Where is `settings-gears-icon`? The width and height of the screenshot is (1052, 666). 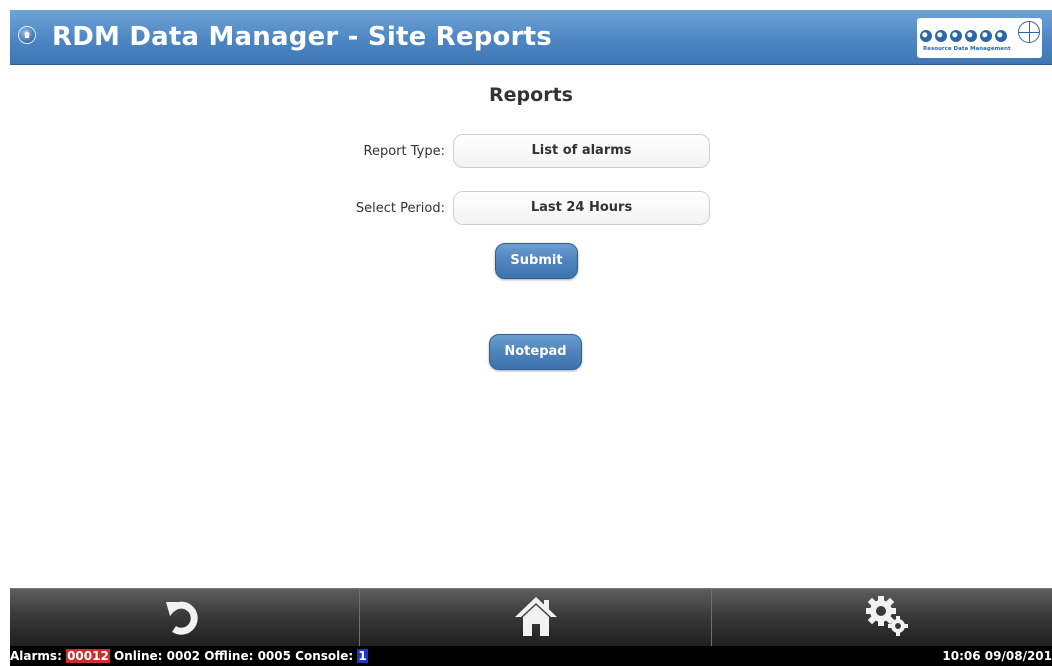 settings-gears-icon is located at coordinates (887, 616).